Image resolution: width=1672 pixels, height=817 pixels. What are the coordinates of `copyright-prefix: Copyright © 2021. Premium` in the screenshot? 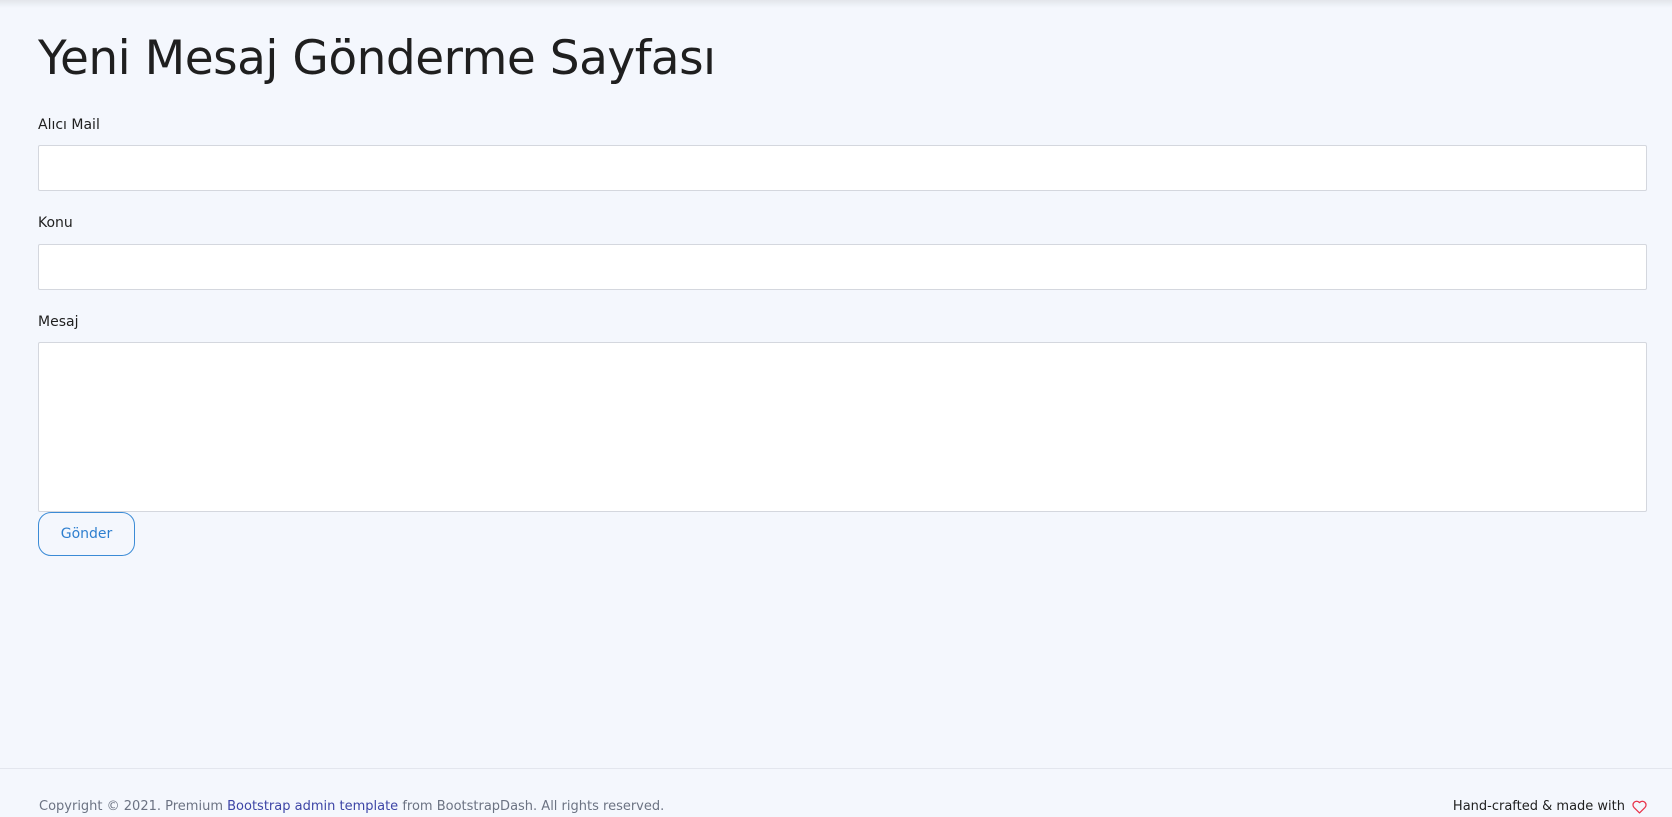 It's located at (131, 806).